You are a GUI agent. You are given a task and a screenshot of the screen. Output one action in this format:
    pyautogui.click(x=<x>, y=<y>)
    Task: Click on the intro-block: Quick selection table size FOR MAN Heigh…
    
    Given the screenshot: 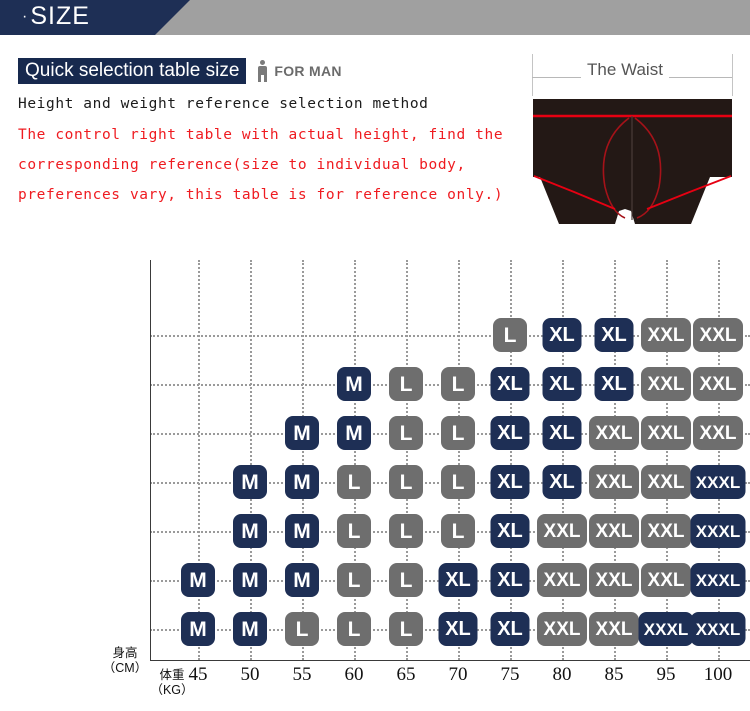 What is the action you would take?
    pyautogui.click(x=261, y=130)
    